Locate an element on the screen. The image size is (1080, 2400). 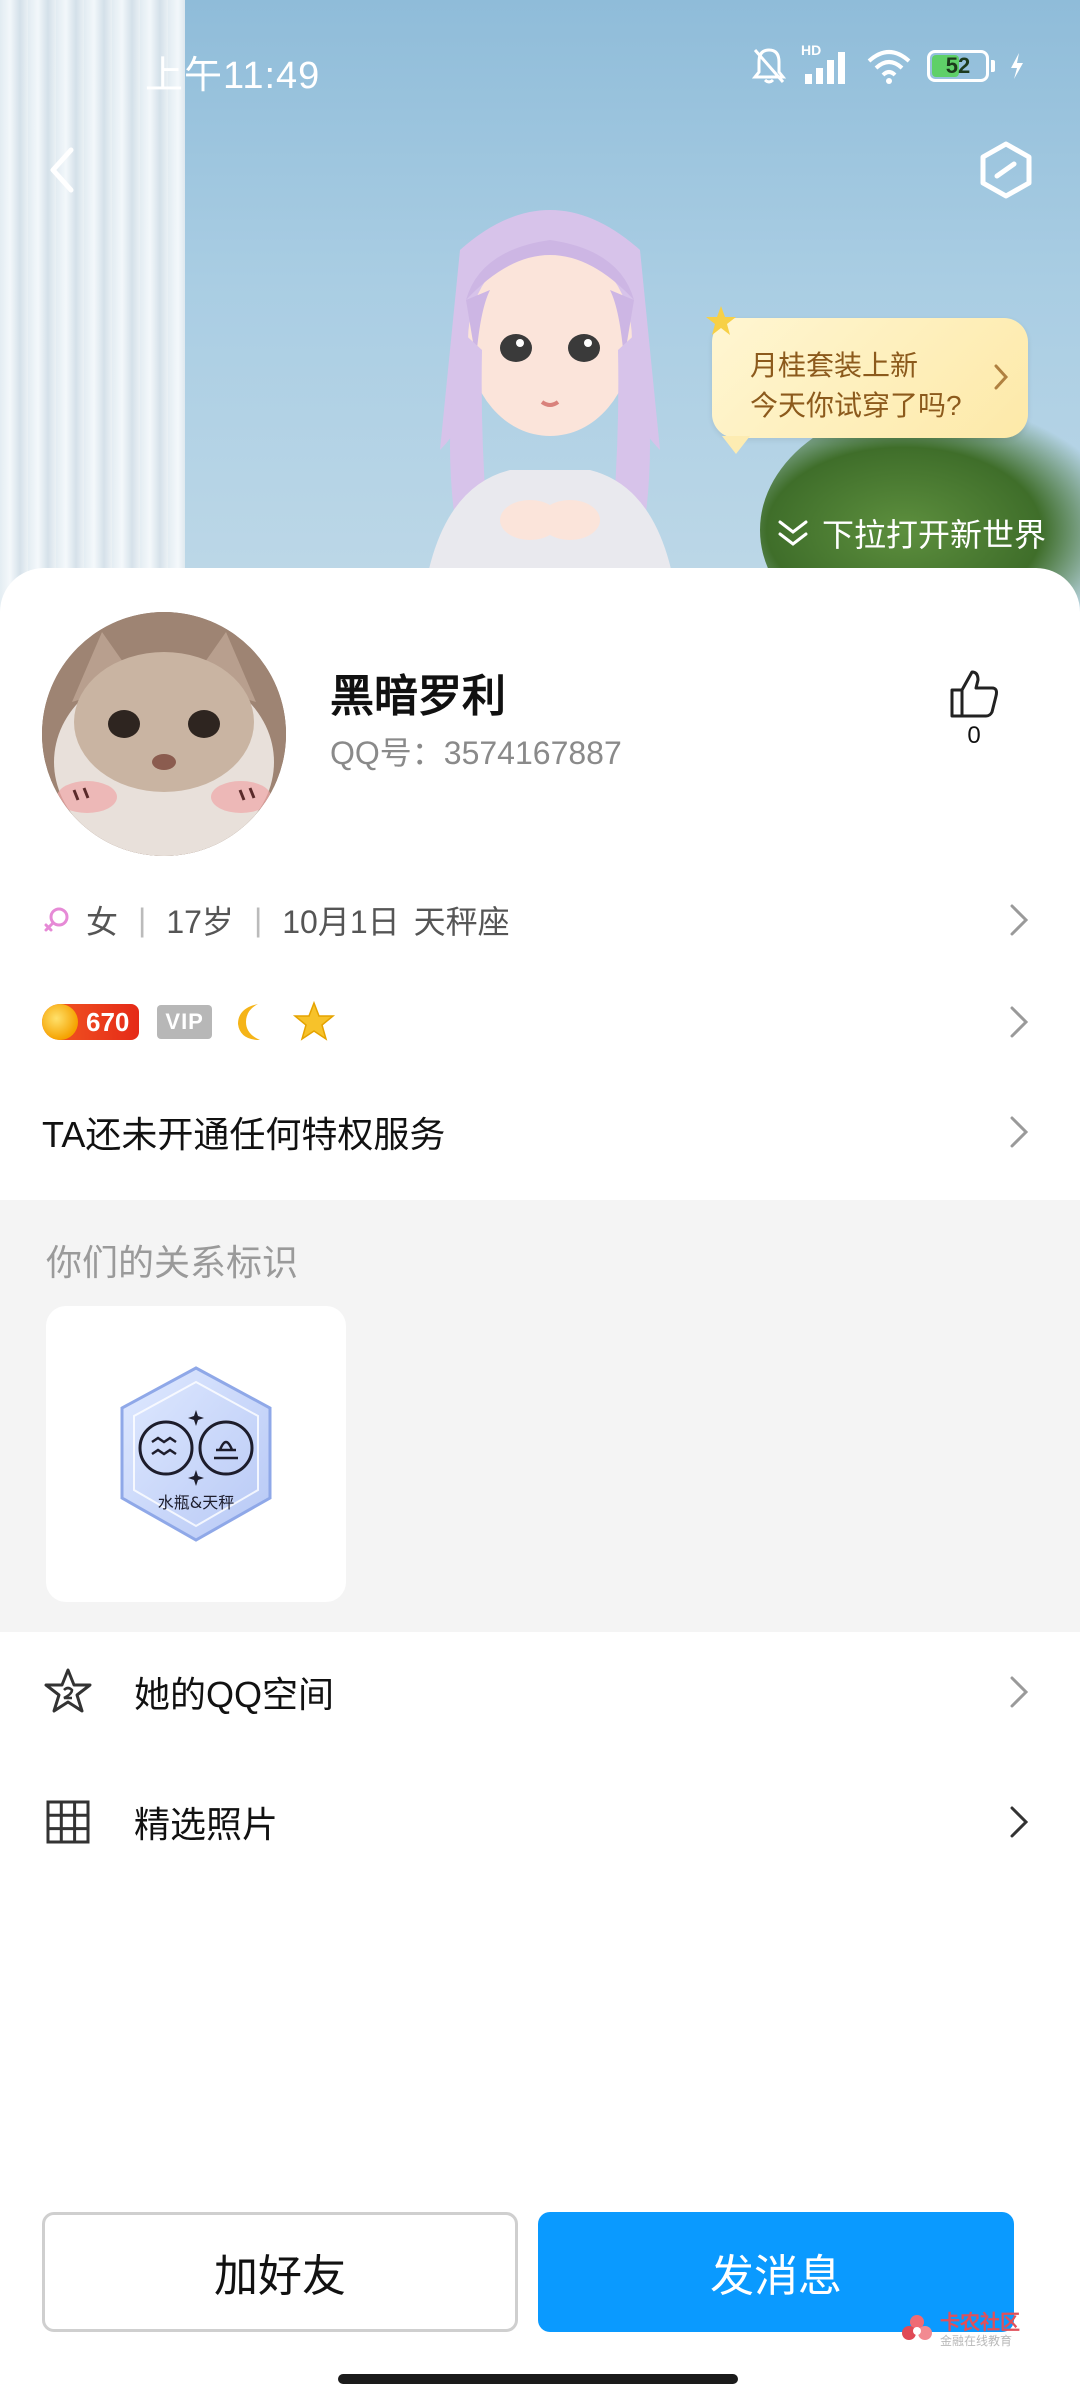
thumbs-up-icon is located at coordinates (974, 694).